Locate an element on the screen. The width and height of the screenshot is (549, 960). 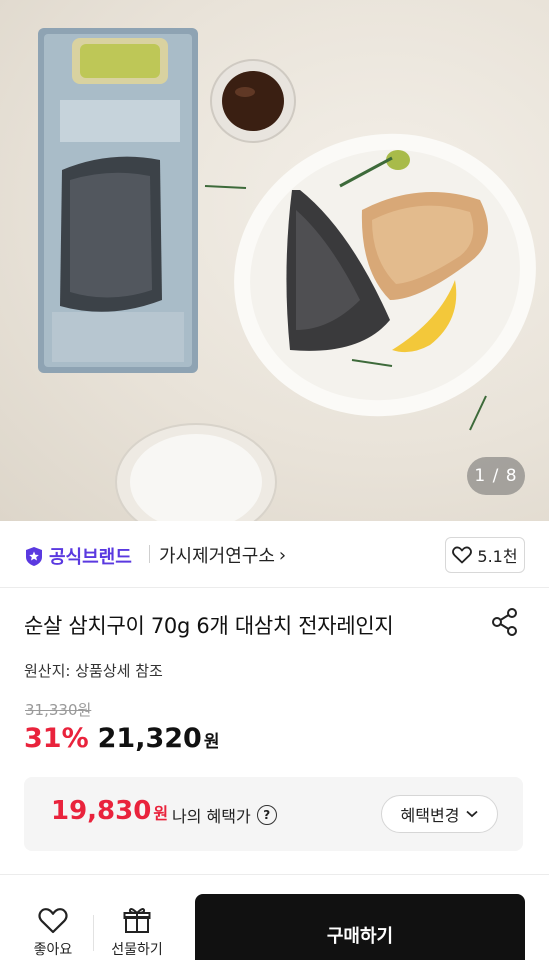
chevron-down-icon is located at coordinates (472, 814).